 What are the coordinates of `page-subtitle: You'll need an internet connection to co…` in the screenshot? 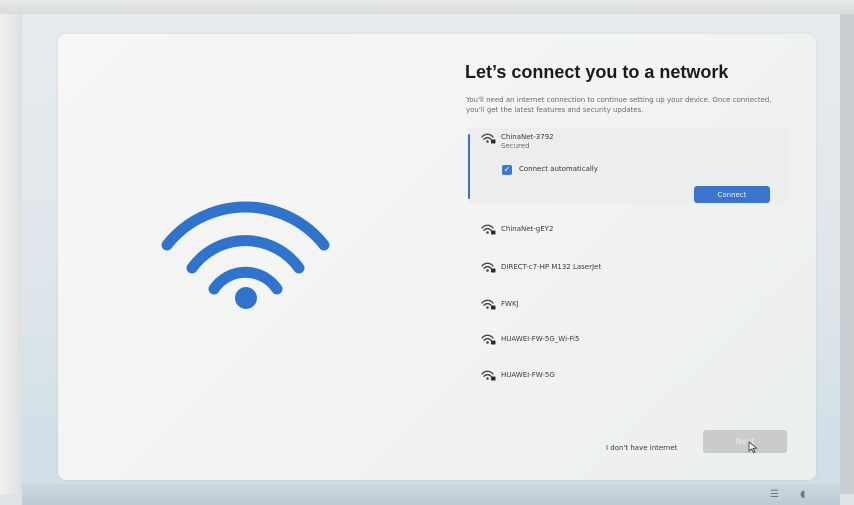 It's located at (619, 105).